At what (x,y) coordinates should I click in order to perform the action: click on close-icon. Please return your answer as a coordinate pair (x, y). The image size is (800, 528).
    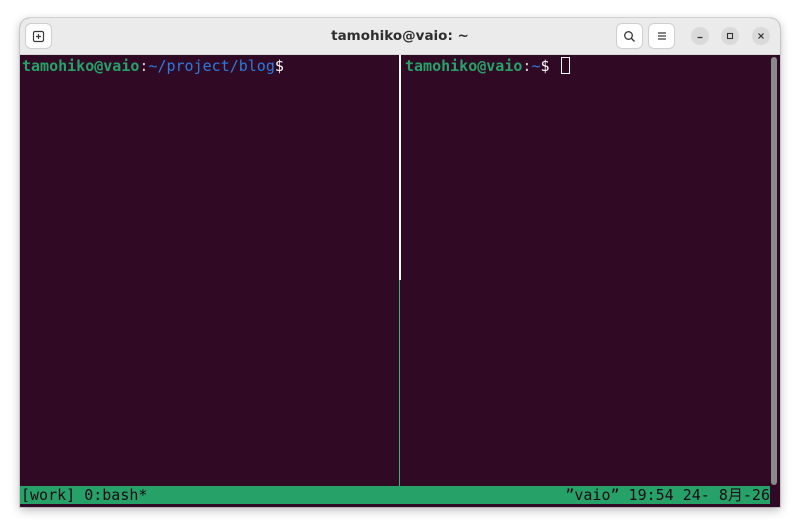
    Looking at the image, I should click on (761, 36).